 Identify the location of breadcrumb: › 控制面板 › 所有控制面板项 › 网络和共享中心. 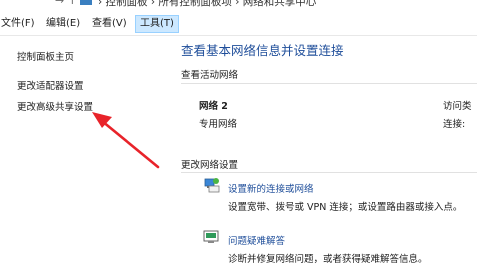
(207, 4).